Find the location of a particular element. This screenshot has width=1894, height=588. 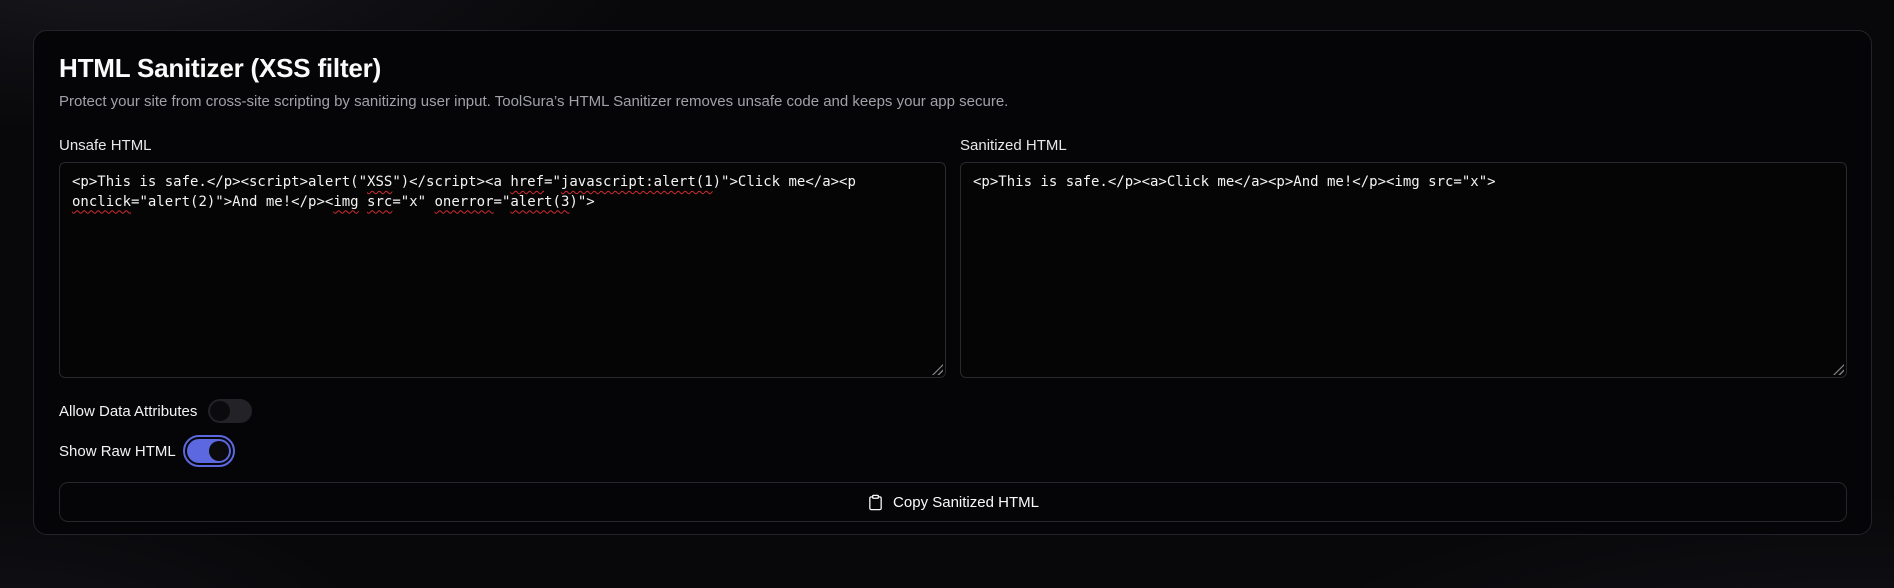

copy-button-label: Copy Sanitized HTML is located at coordinates (966, 502).